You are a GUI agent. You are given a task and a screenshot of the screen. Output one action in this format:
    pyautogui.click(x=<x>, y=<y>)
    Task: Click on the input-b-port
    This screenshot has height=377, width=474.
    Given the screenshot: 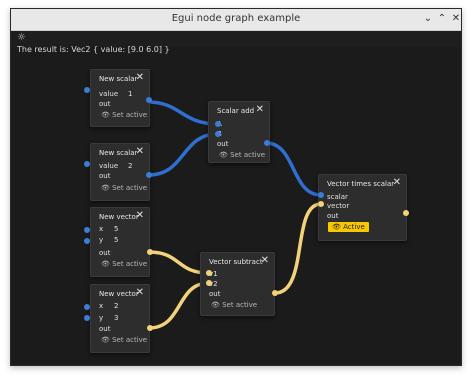 What is the action you would take?
    pyautogui.click(x=218, y=134)
    